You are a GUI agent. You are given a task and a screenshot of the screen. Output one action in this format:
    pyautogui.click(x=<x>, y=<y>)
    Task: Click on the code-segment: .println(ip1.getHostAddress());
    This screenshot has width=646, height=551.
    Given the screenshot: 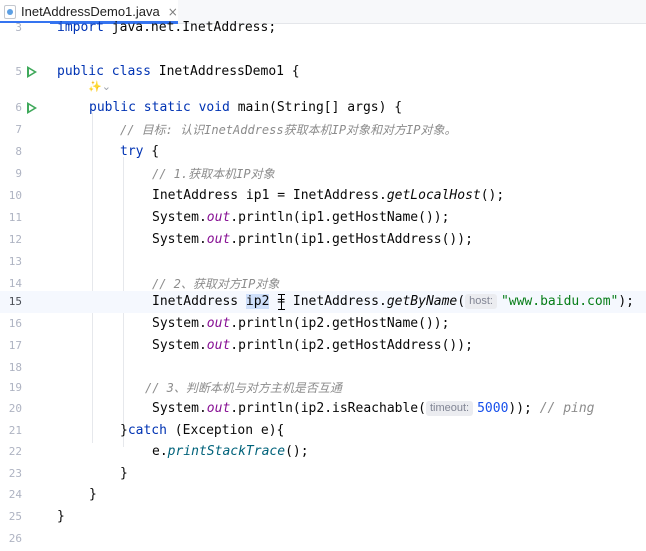 What is the action you would take?
    pyautogui.click(x=351, y=239)
    